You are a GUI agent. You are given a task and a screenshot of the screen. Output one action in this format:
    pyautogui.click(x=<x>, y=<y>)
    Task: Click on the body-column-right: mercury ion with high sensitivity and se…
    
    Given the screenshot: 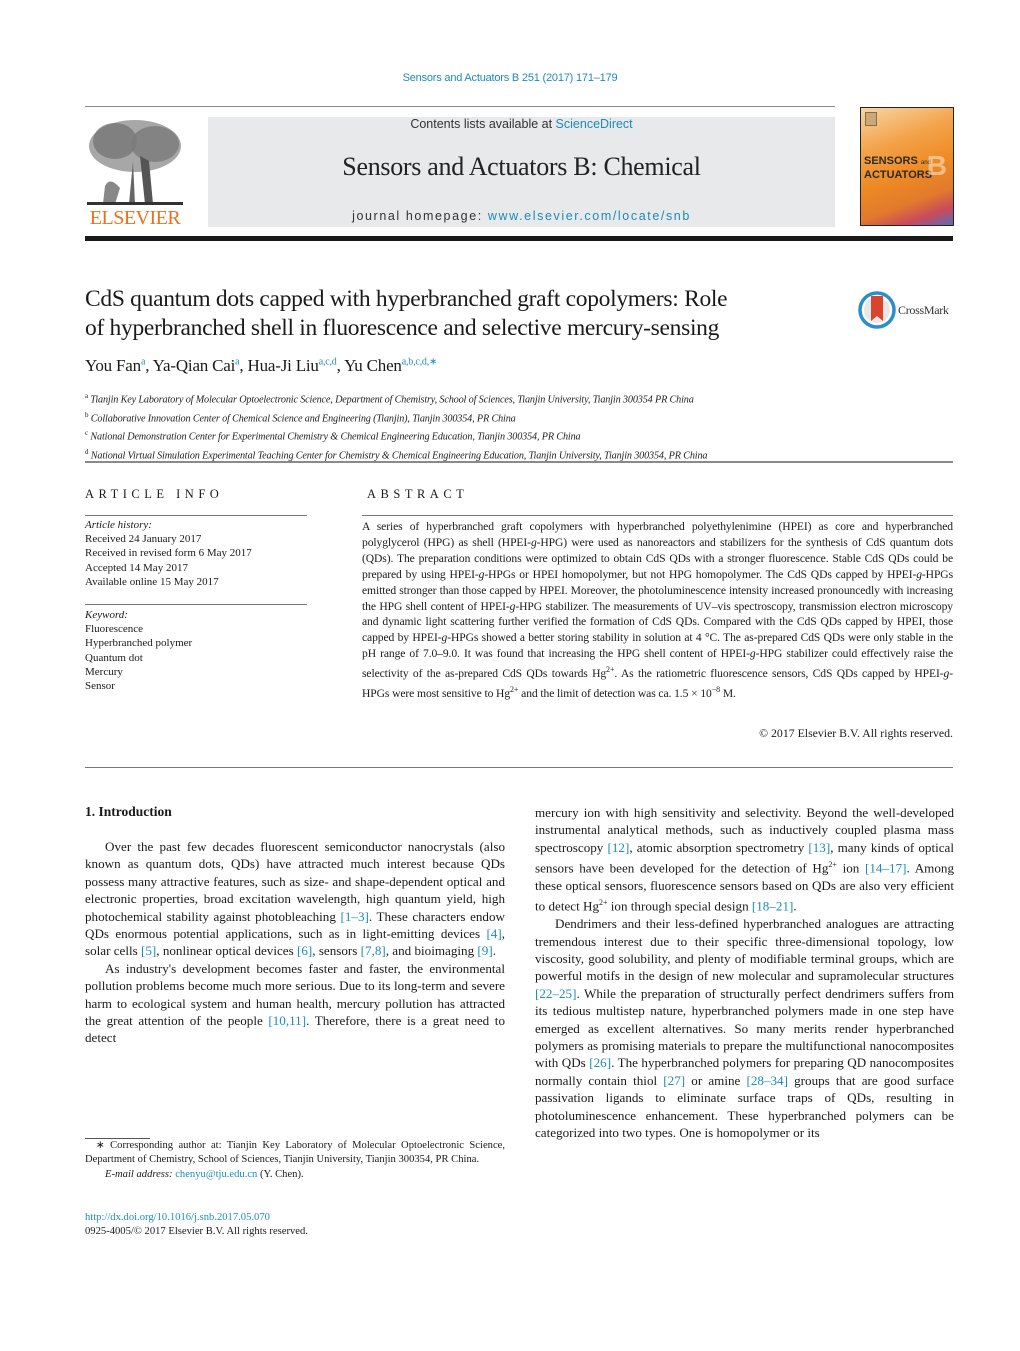 What is the action you would take?
    pyautogui.click(x=744, y=972)
    